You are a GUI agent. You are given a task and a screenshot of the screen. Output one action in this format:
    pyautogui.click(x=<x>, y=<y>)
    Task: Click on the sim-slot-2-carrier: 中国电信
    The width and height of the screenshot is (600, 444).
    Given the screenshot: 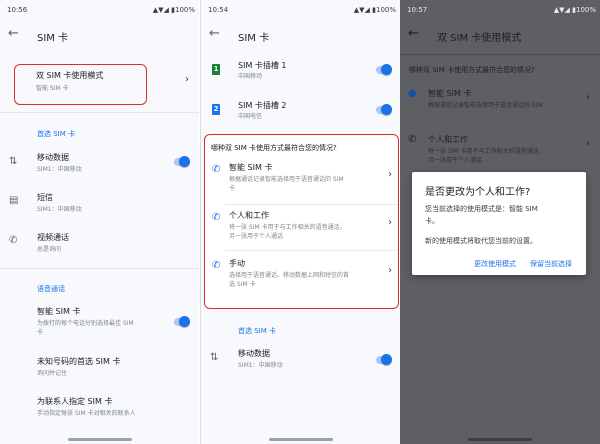 What is the action you would take?
    pyautogui.click(x=250, y=116)
    